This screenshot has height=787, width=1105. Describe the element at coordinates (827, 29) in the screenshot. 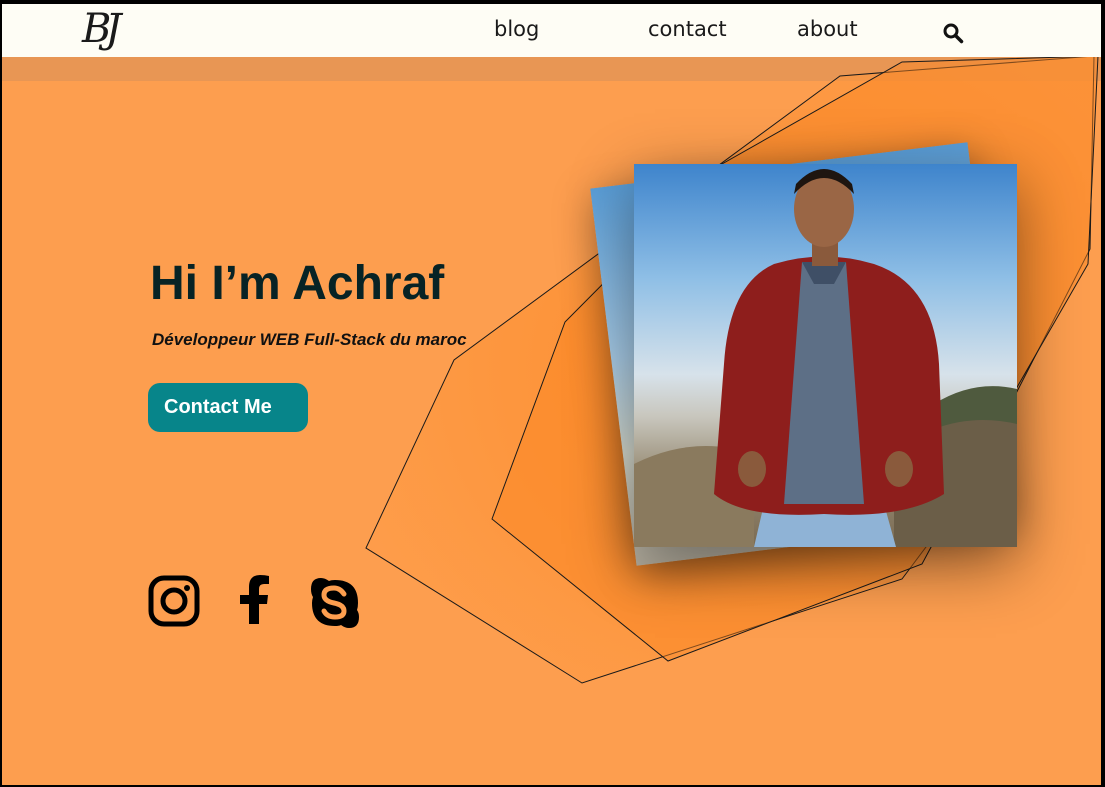

I see `nav-link-about: about` at that location.